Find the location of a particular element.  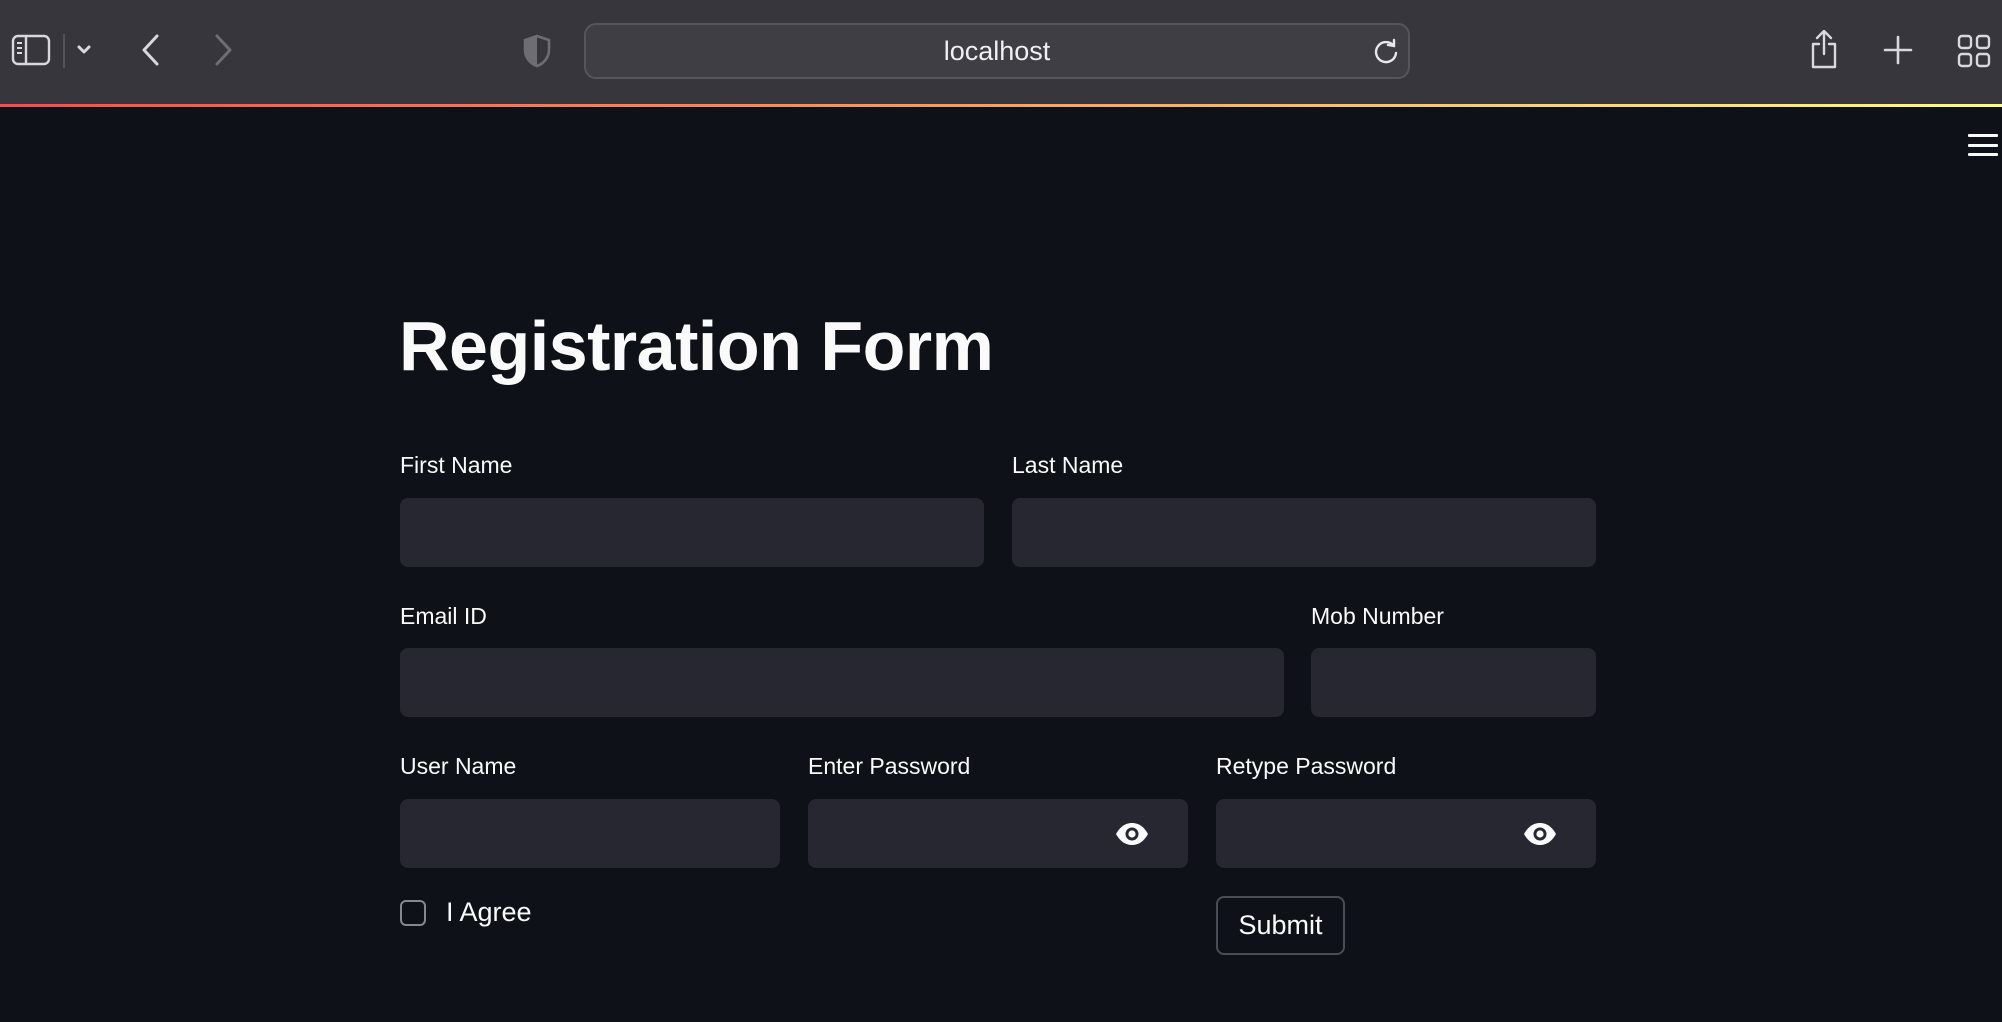

first-name-input is located at coordinates (692, 532).